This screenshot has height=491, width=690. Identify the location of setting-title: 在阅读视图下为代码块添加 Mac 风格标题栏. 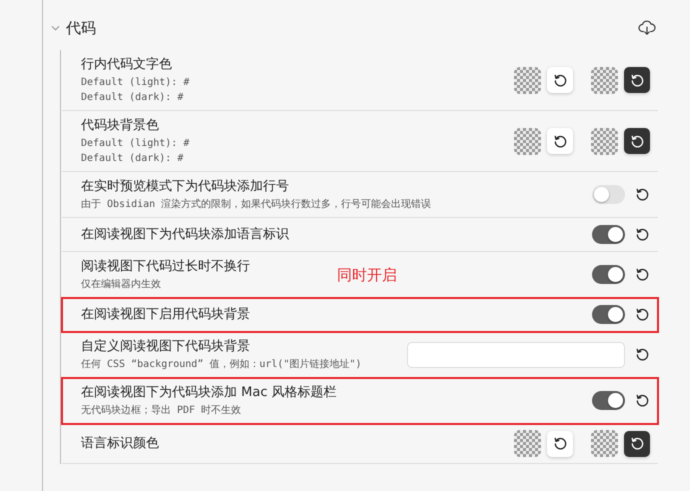
(209, 393).